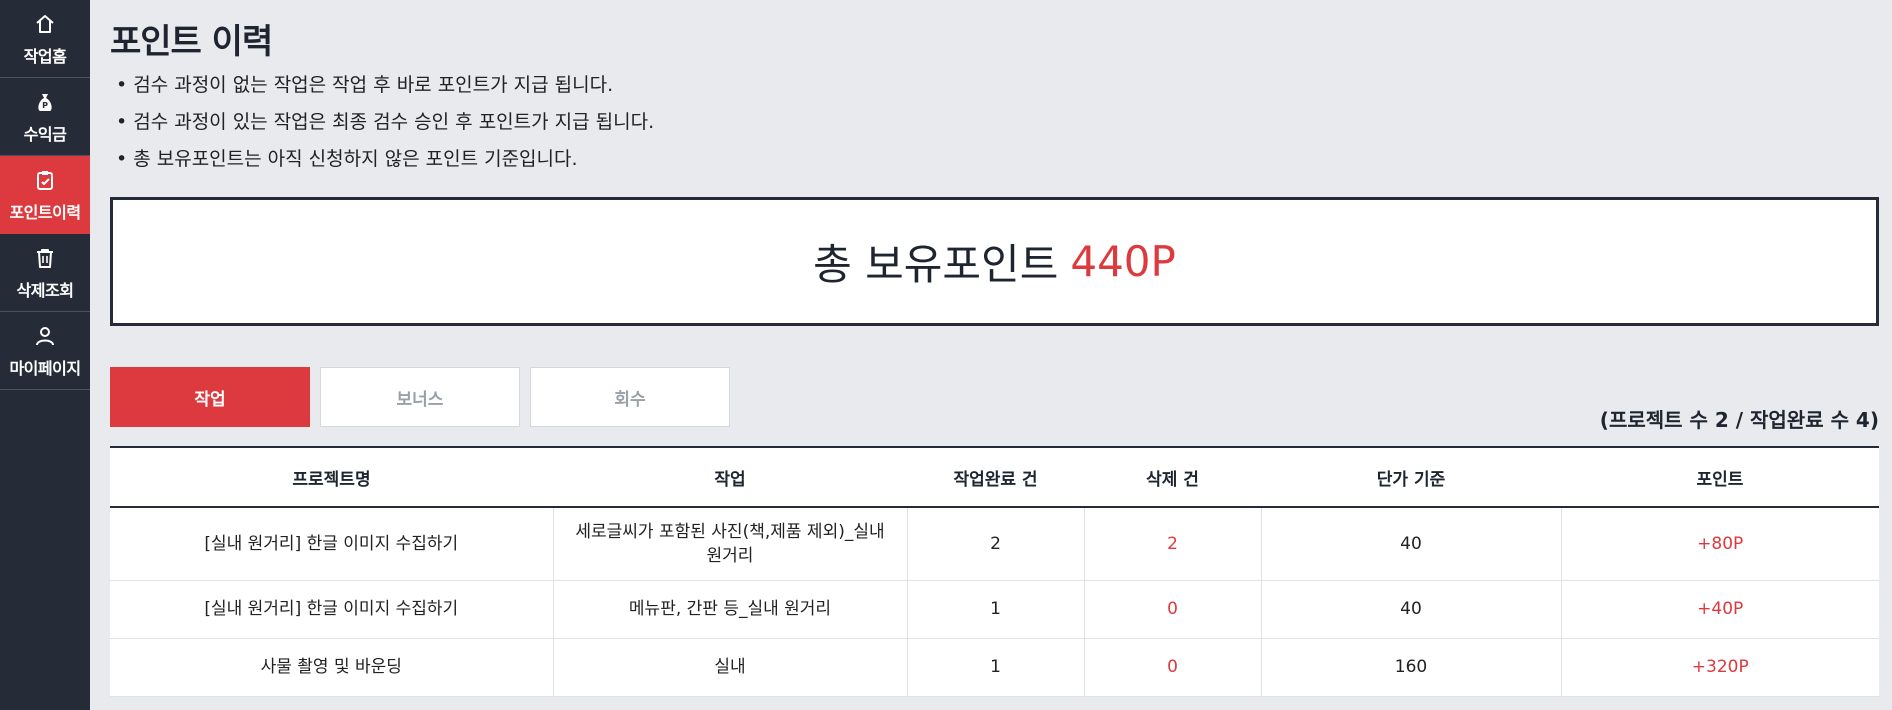  What do you see at coordinates (1720, 479) in the screenshot?
I see `header-points: 포인트` at bounding box center [1720, 479].